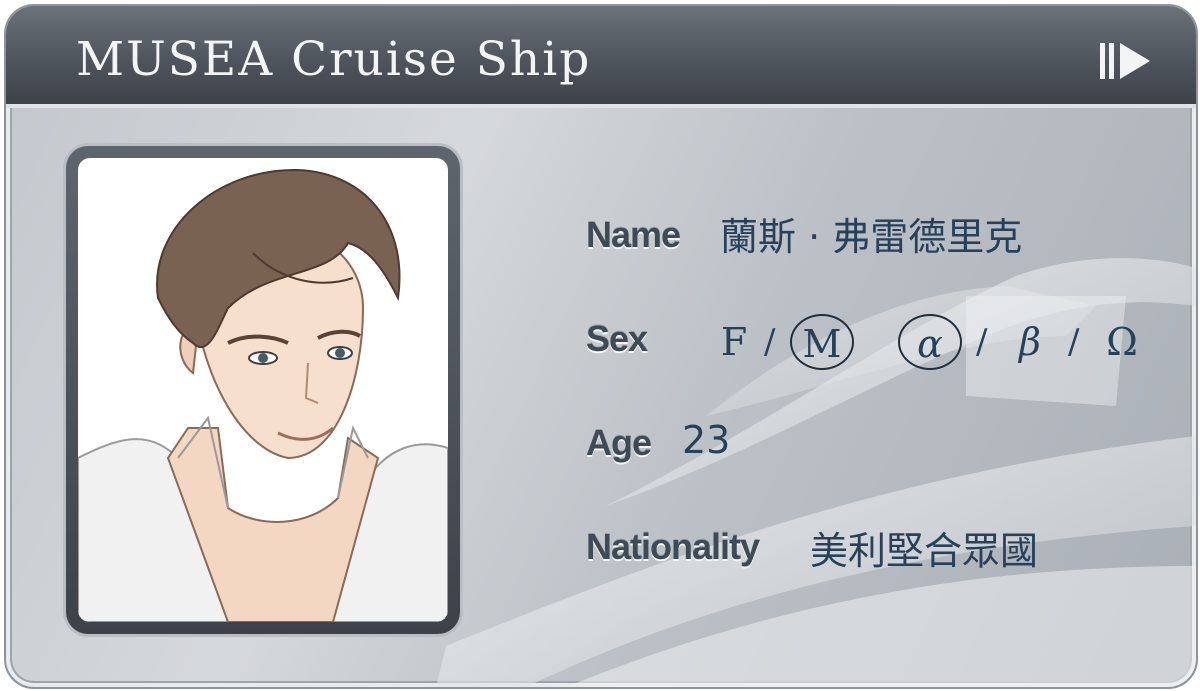 The height and width of the screenshot is (691, 1200). Describe the element at coordinates (673, 546) in the screenshot. I see `nationality-label: Nationality` at that location.